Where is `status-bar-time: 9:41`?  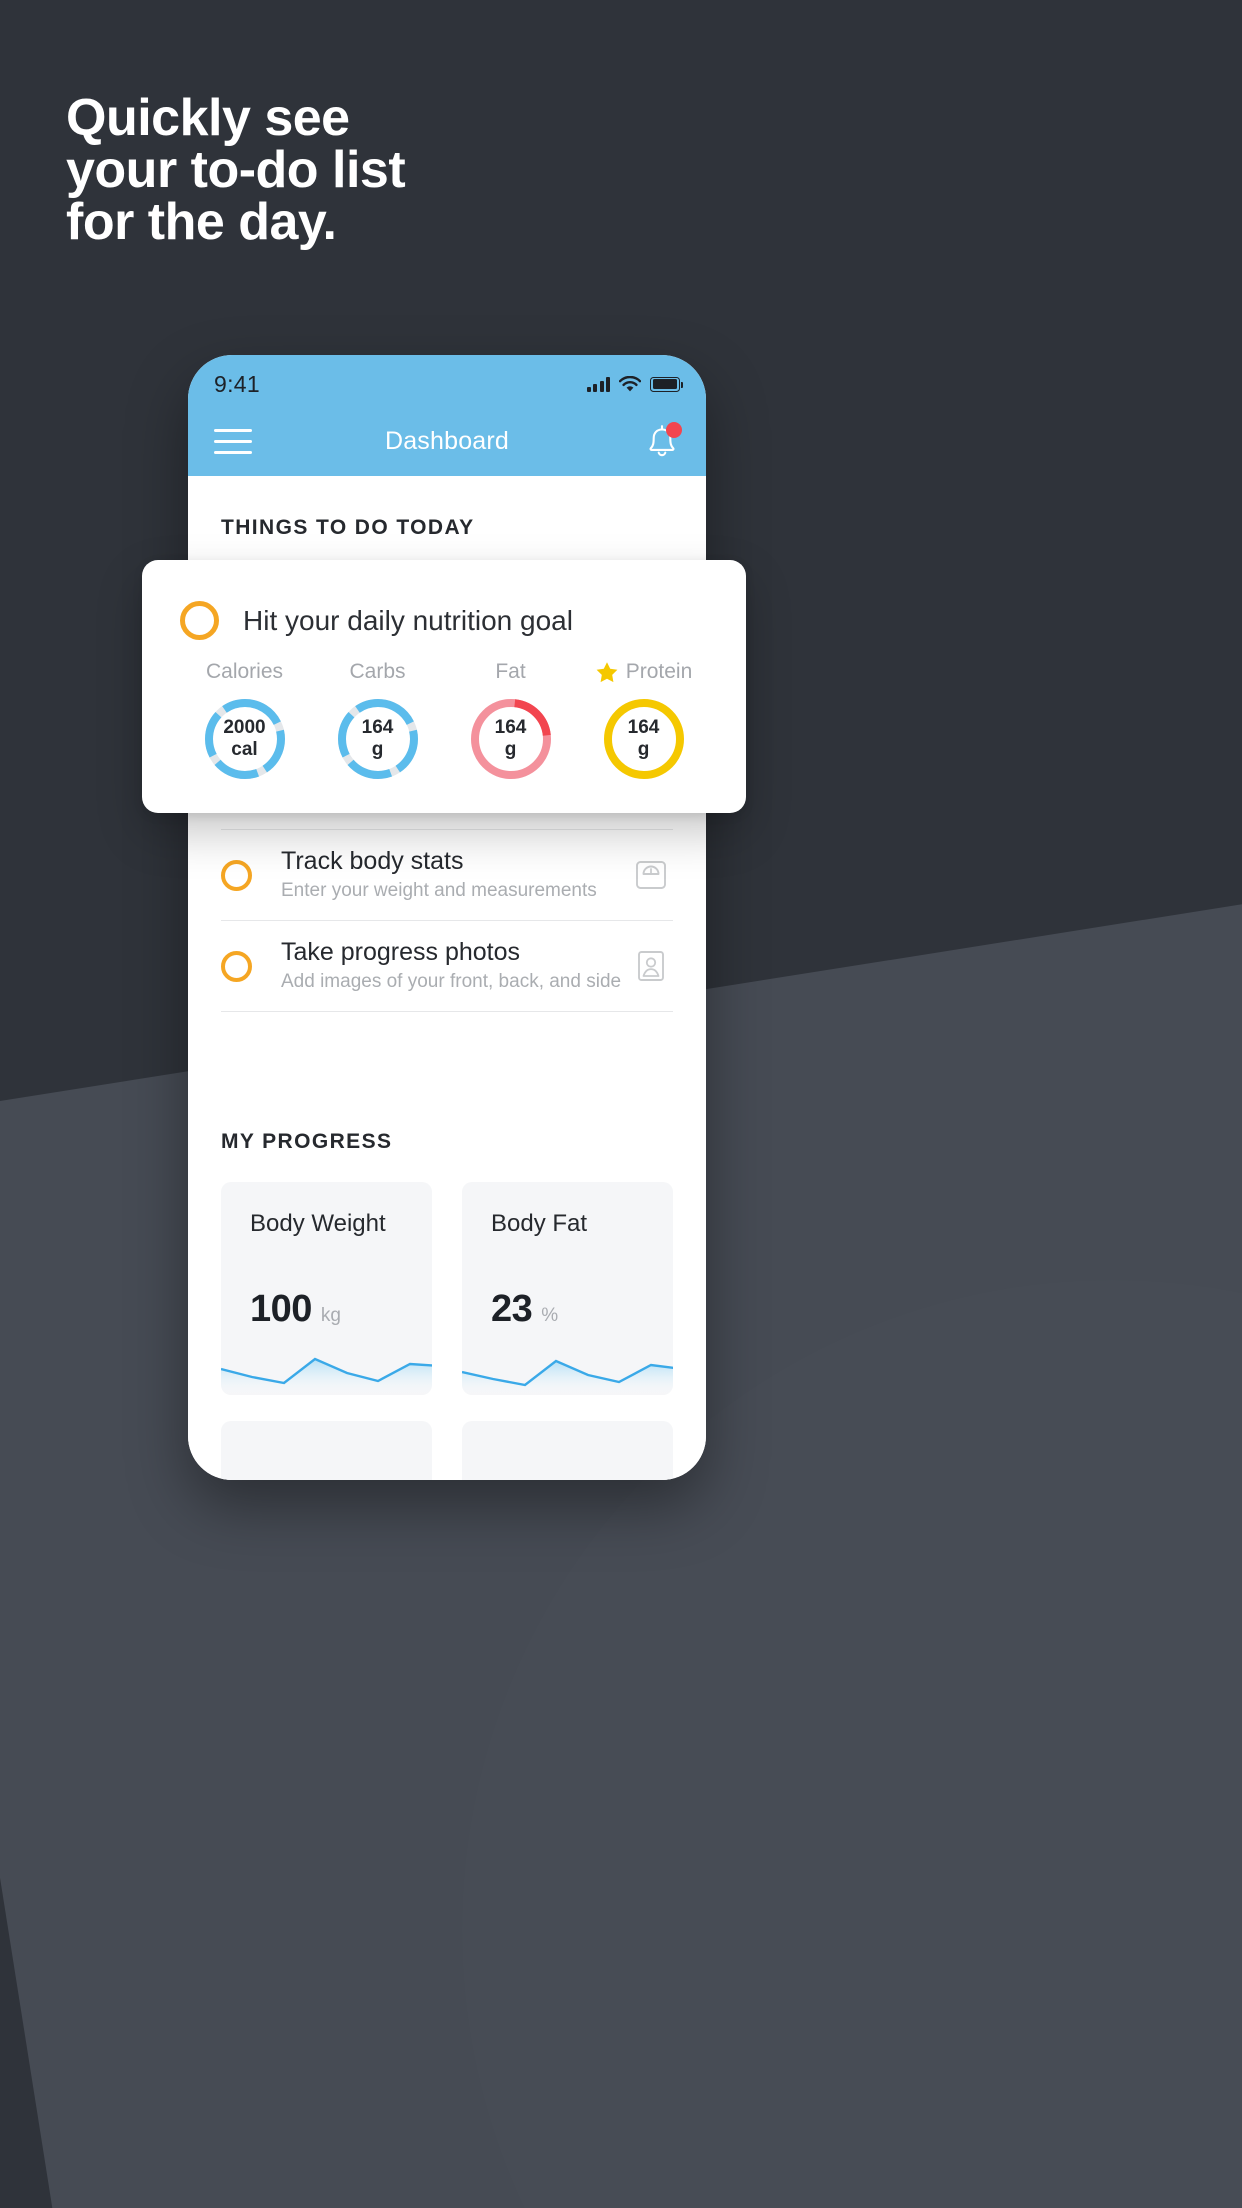 status-bar-time: 9:41 is located at coordinates (237, 383).